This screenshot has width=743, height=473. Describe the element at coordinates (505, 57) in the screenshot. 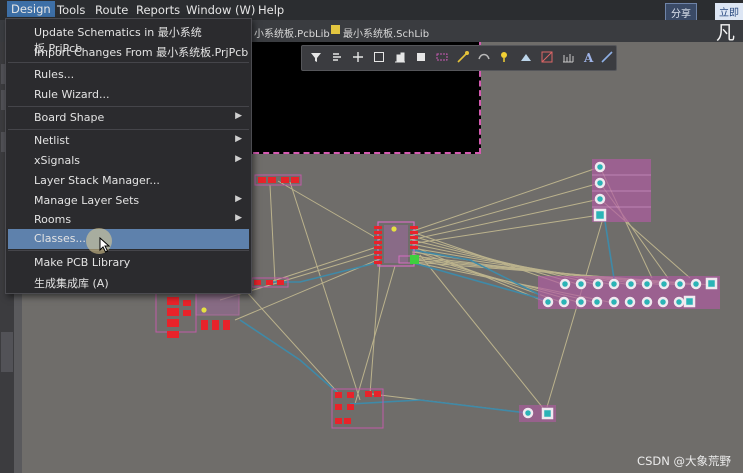

I see `fill-icon` at that location.